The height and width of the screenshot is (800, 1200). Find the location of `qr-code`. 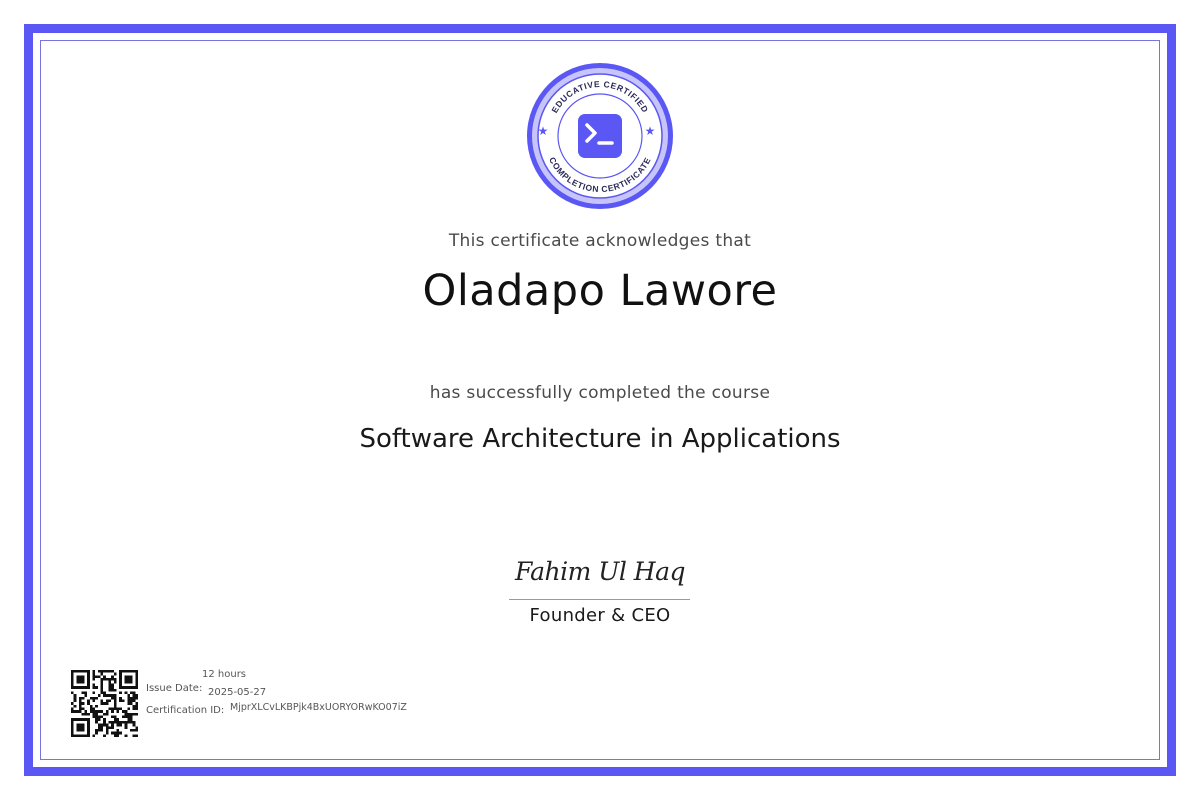

qr-code is located at coordinates (104, 703).